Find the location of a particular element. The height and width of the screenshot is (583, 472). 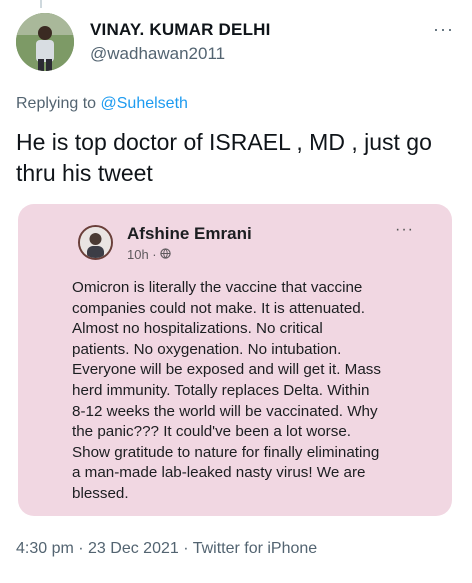

embedded-post-time: 10h · is located at coordinates (149, 254).